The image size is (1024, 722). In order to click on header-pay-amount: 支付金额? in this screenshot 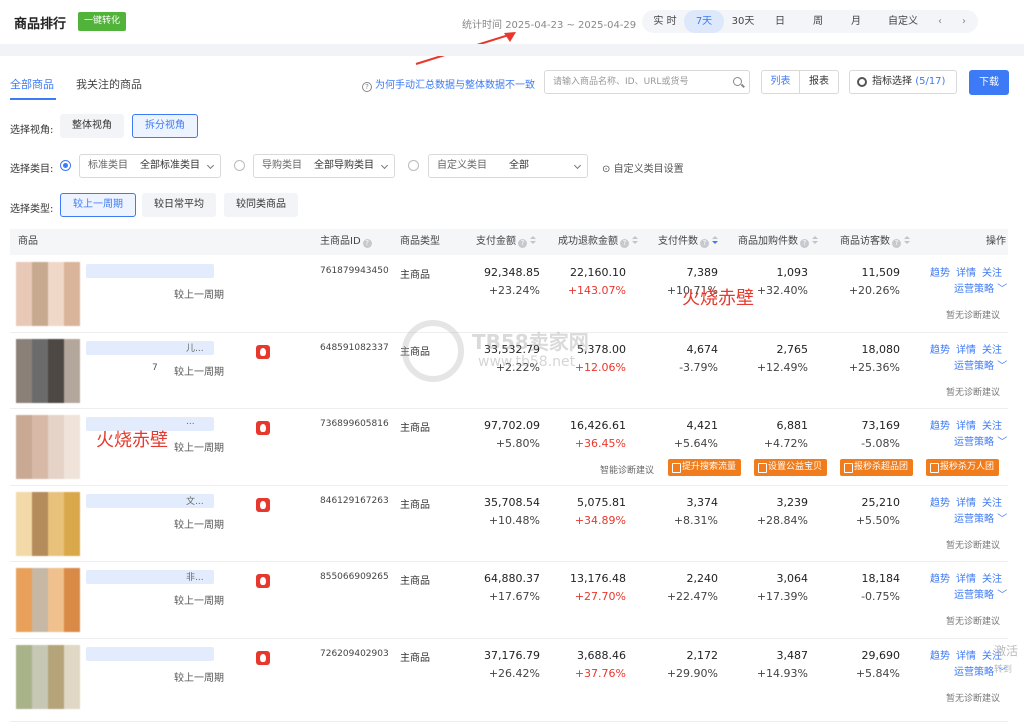, I will do `click(506, 242)`.